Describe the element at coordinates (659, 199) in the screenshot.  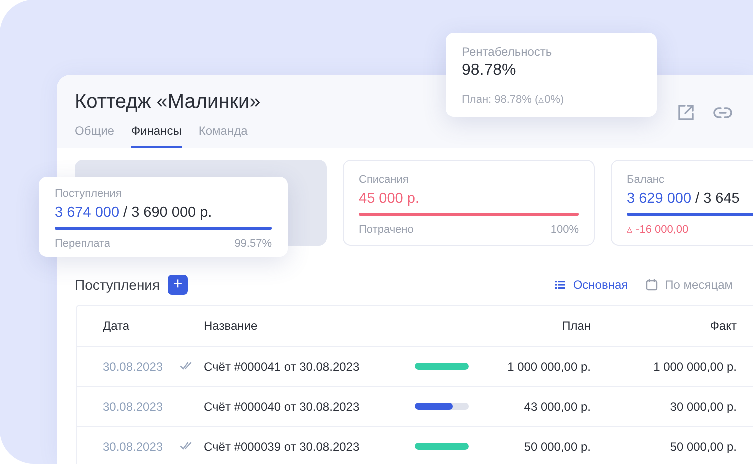
I see `amount: 3 629 000` at that location.